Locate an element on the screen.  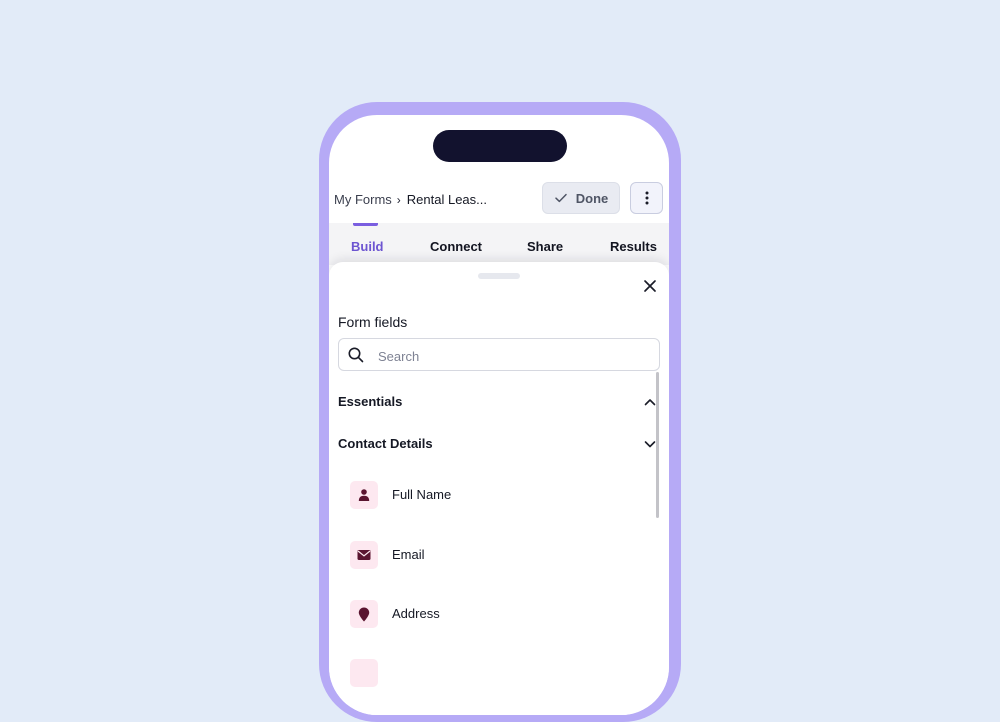
envelope-icon is located at coordinates (364, 555).